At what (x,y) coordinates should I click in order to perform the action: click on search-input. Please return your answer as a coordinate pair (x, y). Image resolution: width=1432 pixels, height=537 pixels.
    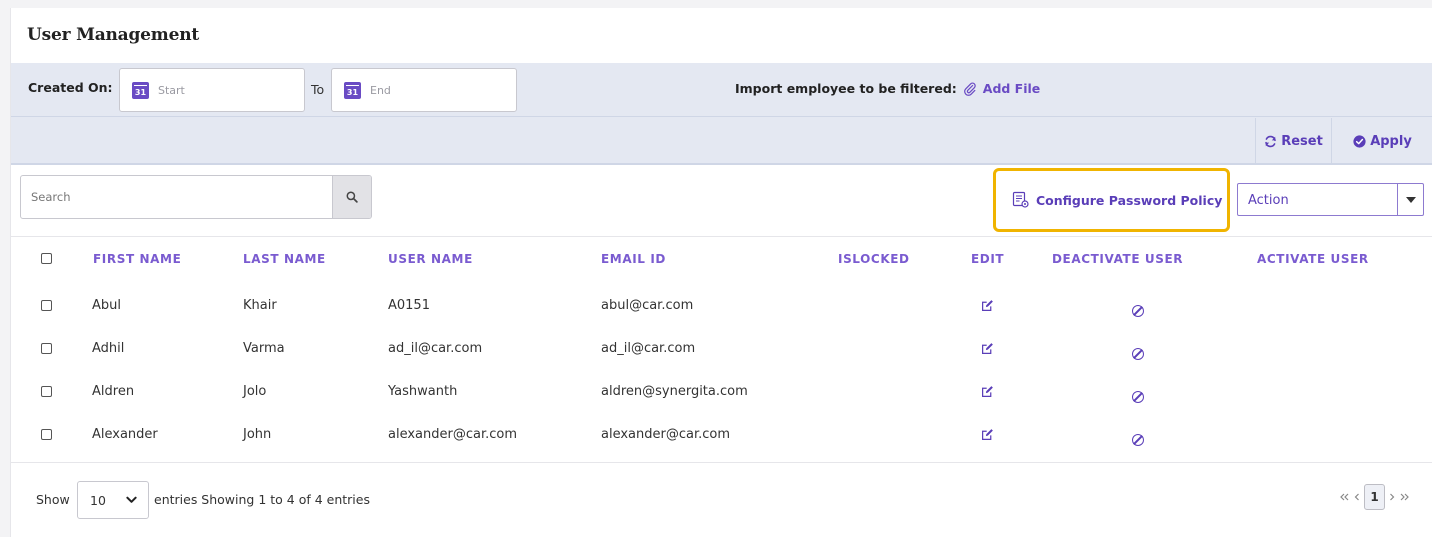
    Looking at the image, I should click on (176, 197).